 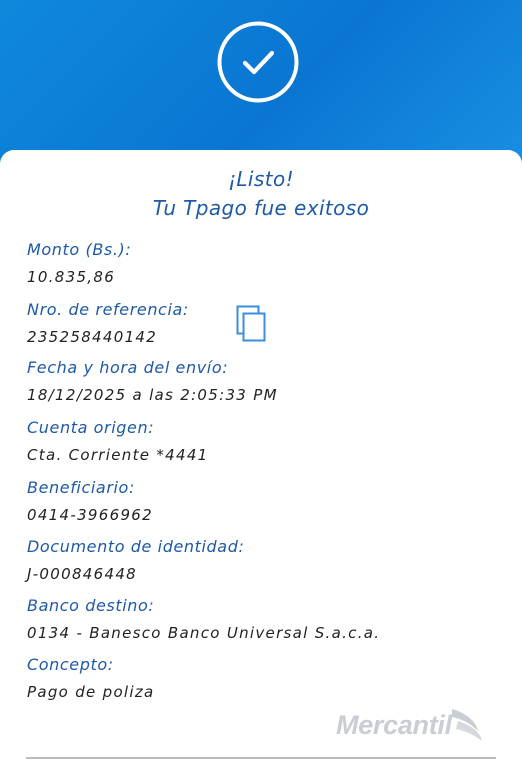 What do you see at coordinates (92, 337) in the screenshot?
I see `reference-value: 235258440142` at bounding box center [92, 337].